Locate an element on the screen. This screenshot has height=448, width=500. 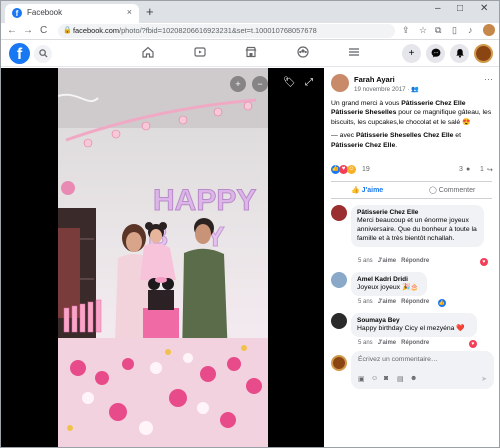
author-avatar is located at coordinates (340, 83).